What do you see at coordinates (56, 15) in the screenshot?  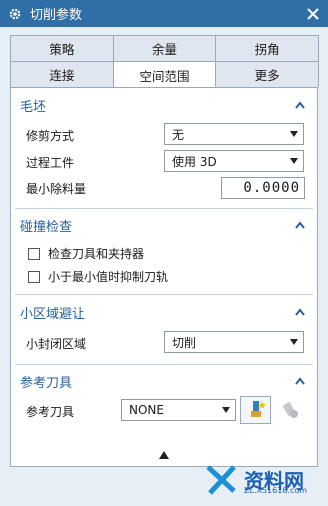 I see `window-title: 切削参数` at bounding box center [56, 15].